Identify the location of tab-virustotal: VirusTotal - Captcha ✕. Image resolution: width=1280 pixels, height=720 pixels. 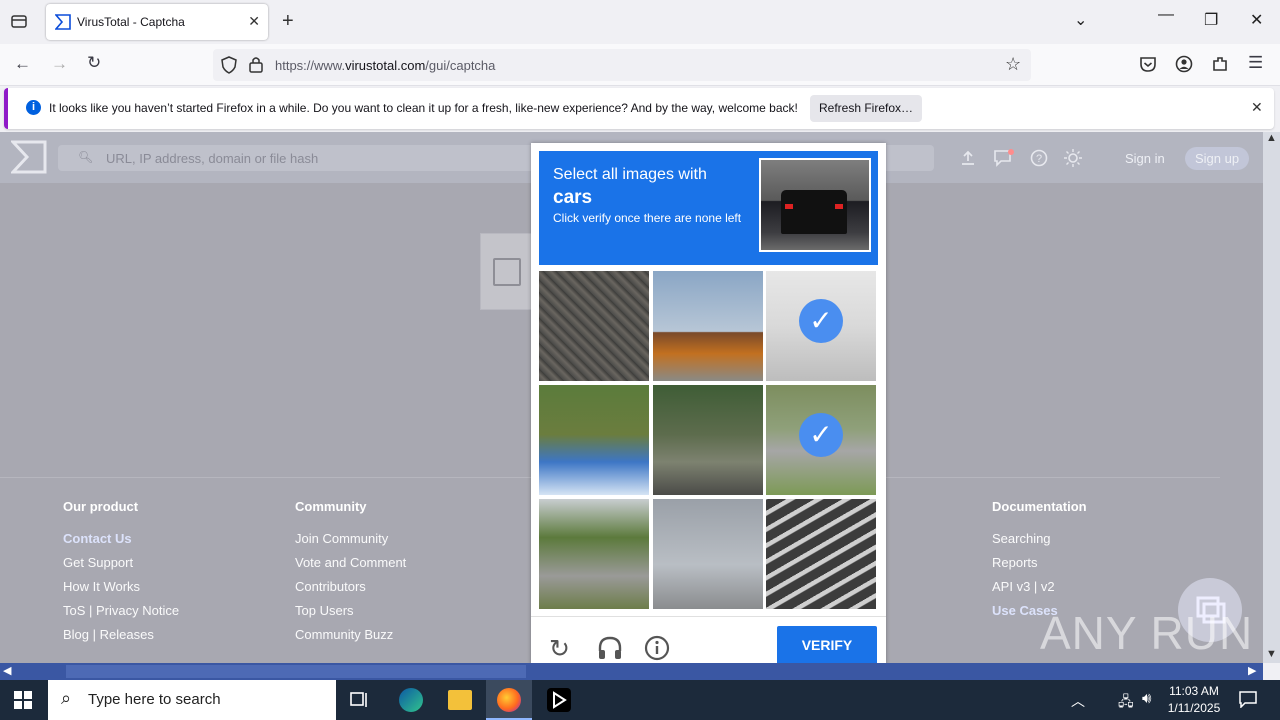
(157, 22).